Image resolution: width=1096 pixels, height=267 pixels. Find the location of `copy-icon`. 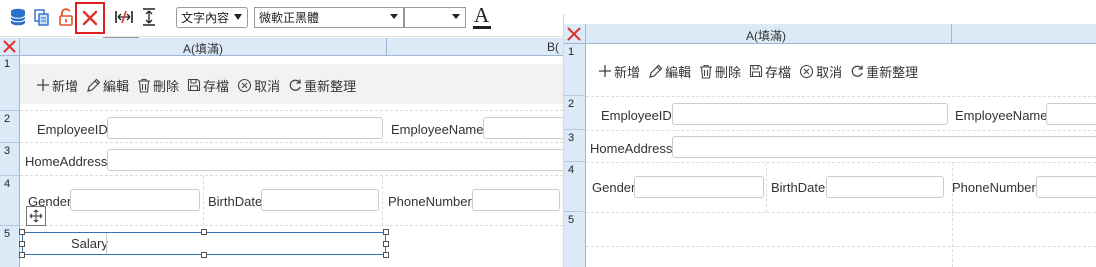

copy-icon is located at coordinates (42, 17).